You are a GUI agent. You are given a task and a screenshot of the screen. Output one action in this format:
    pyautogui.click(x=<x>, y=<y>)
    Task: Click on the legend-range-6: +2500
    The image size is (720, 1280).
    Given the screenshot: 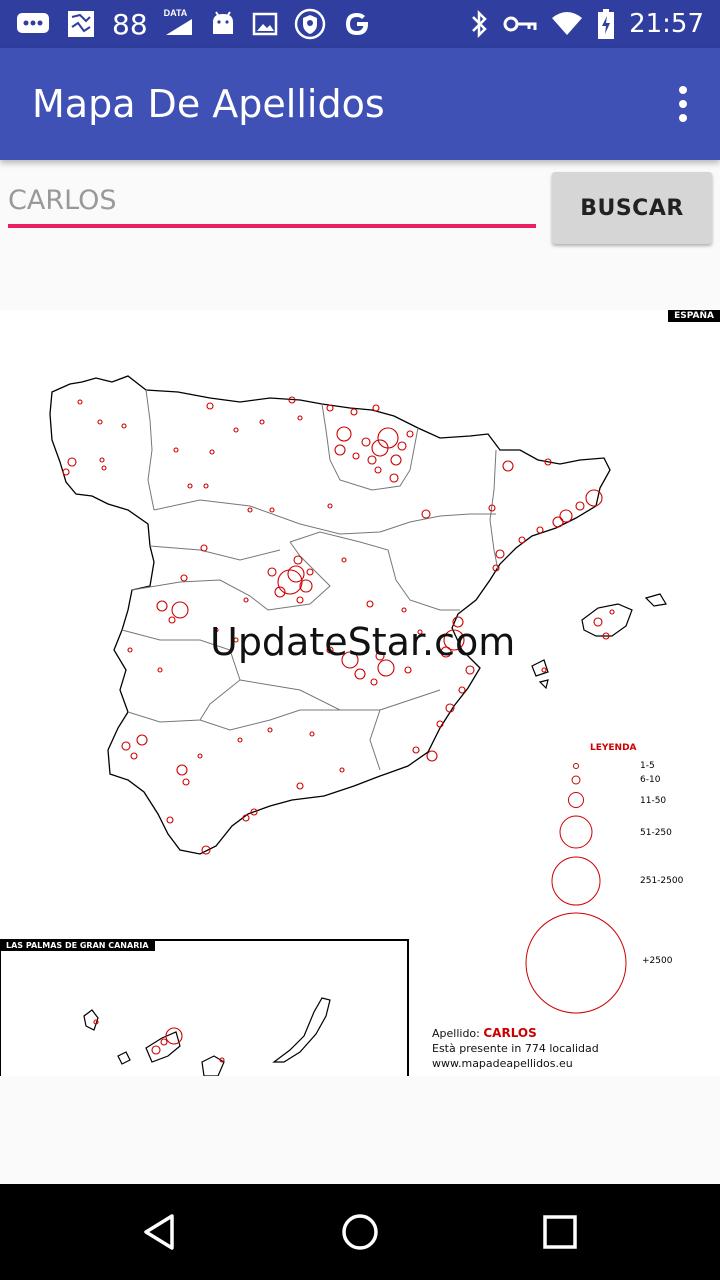 What is the action you would take?
    pyautogui.click(x=657, y=961)
    